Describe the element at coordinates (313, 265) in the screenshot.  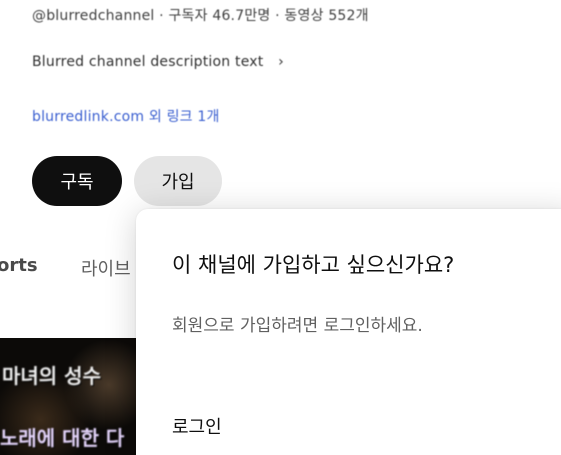
I see `popup-title: 이 채널에 가입하고 싶으신가요?` at that location.